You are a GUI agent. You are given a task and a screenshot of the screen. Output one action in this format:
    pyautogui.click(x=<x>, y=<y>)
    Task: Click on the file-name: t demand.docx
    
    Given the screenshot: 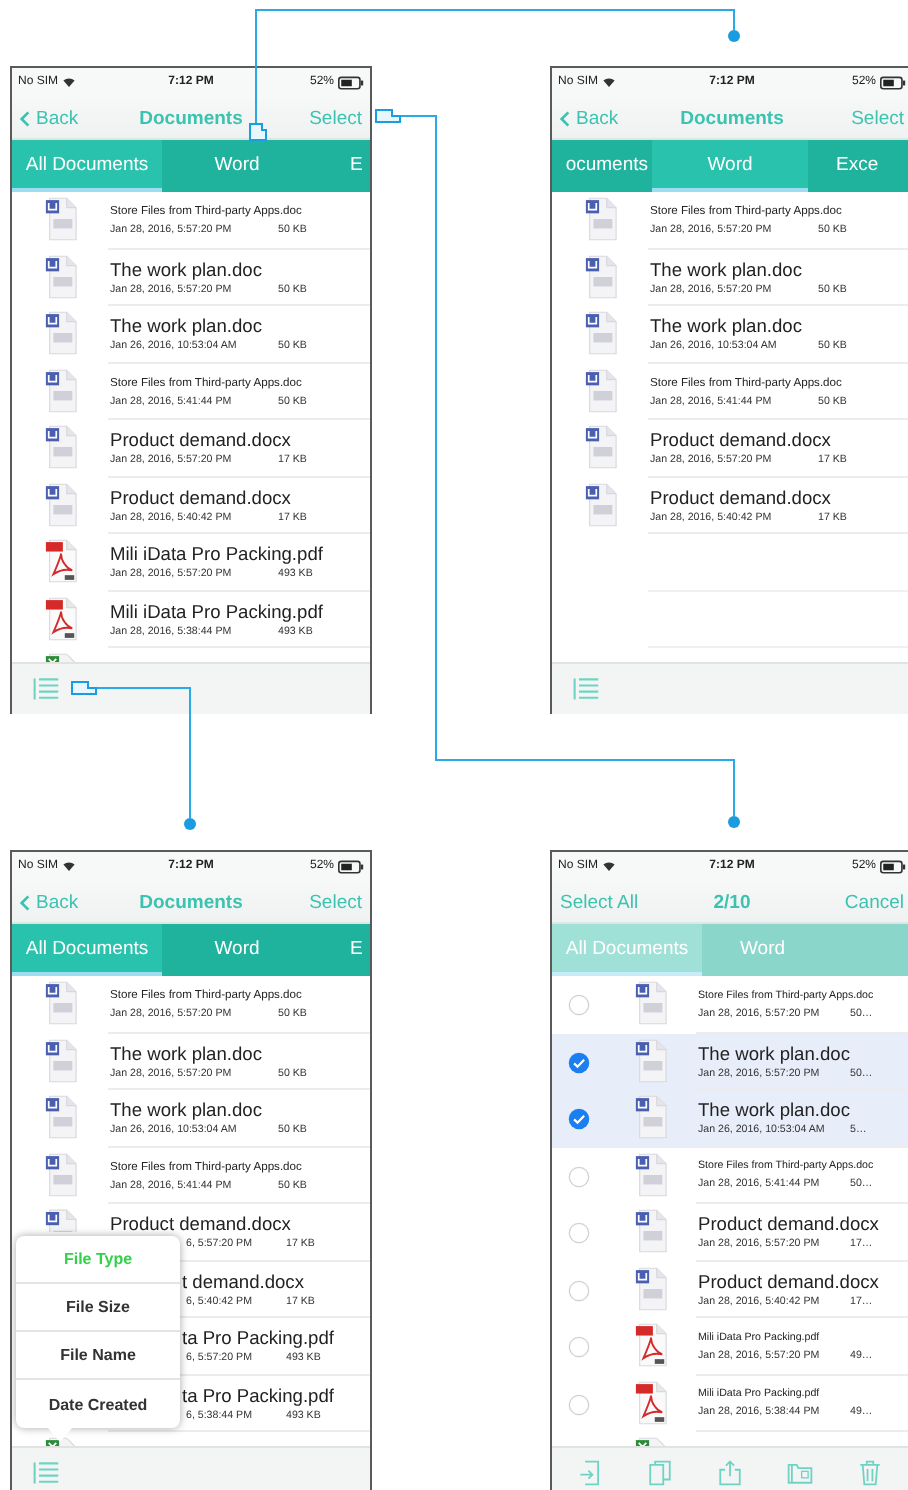 What is the action you would take?
    pyautogui.click(x=244, y=1282)
    